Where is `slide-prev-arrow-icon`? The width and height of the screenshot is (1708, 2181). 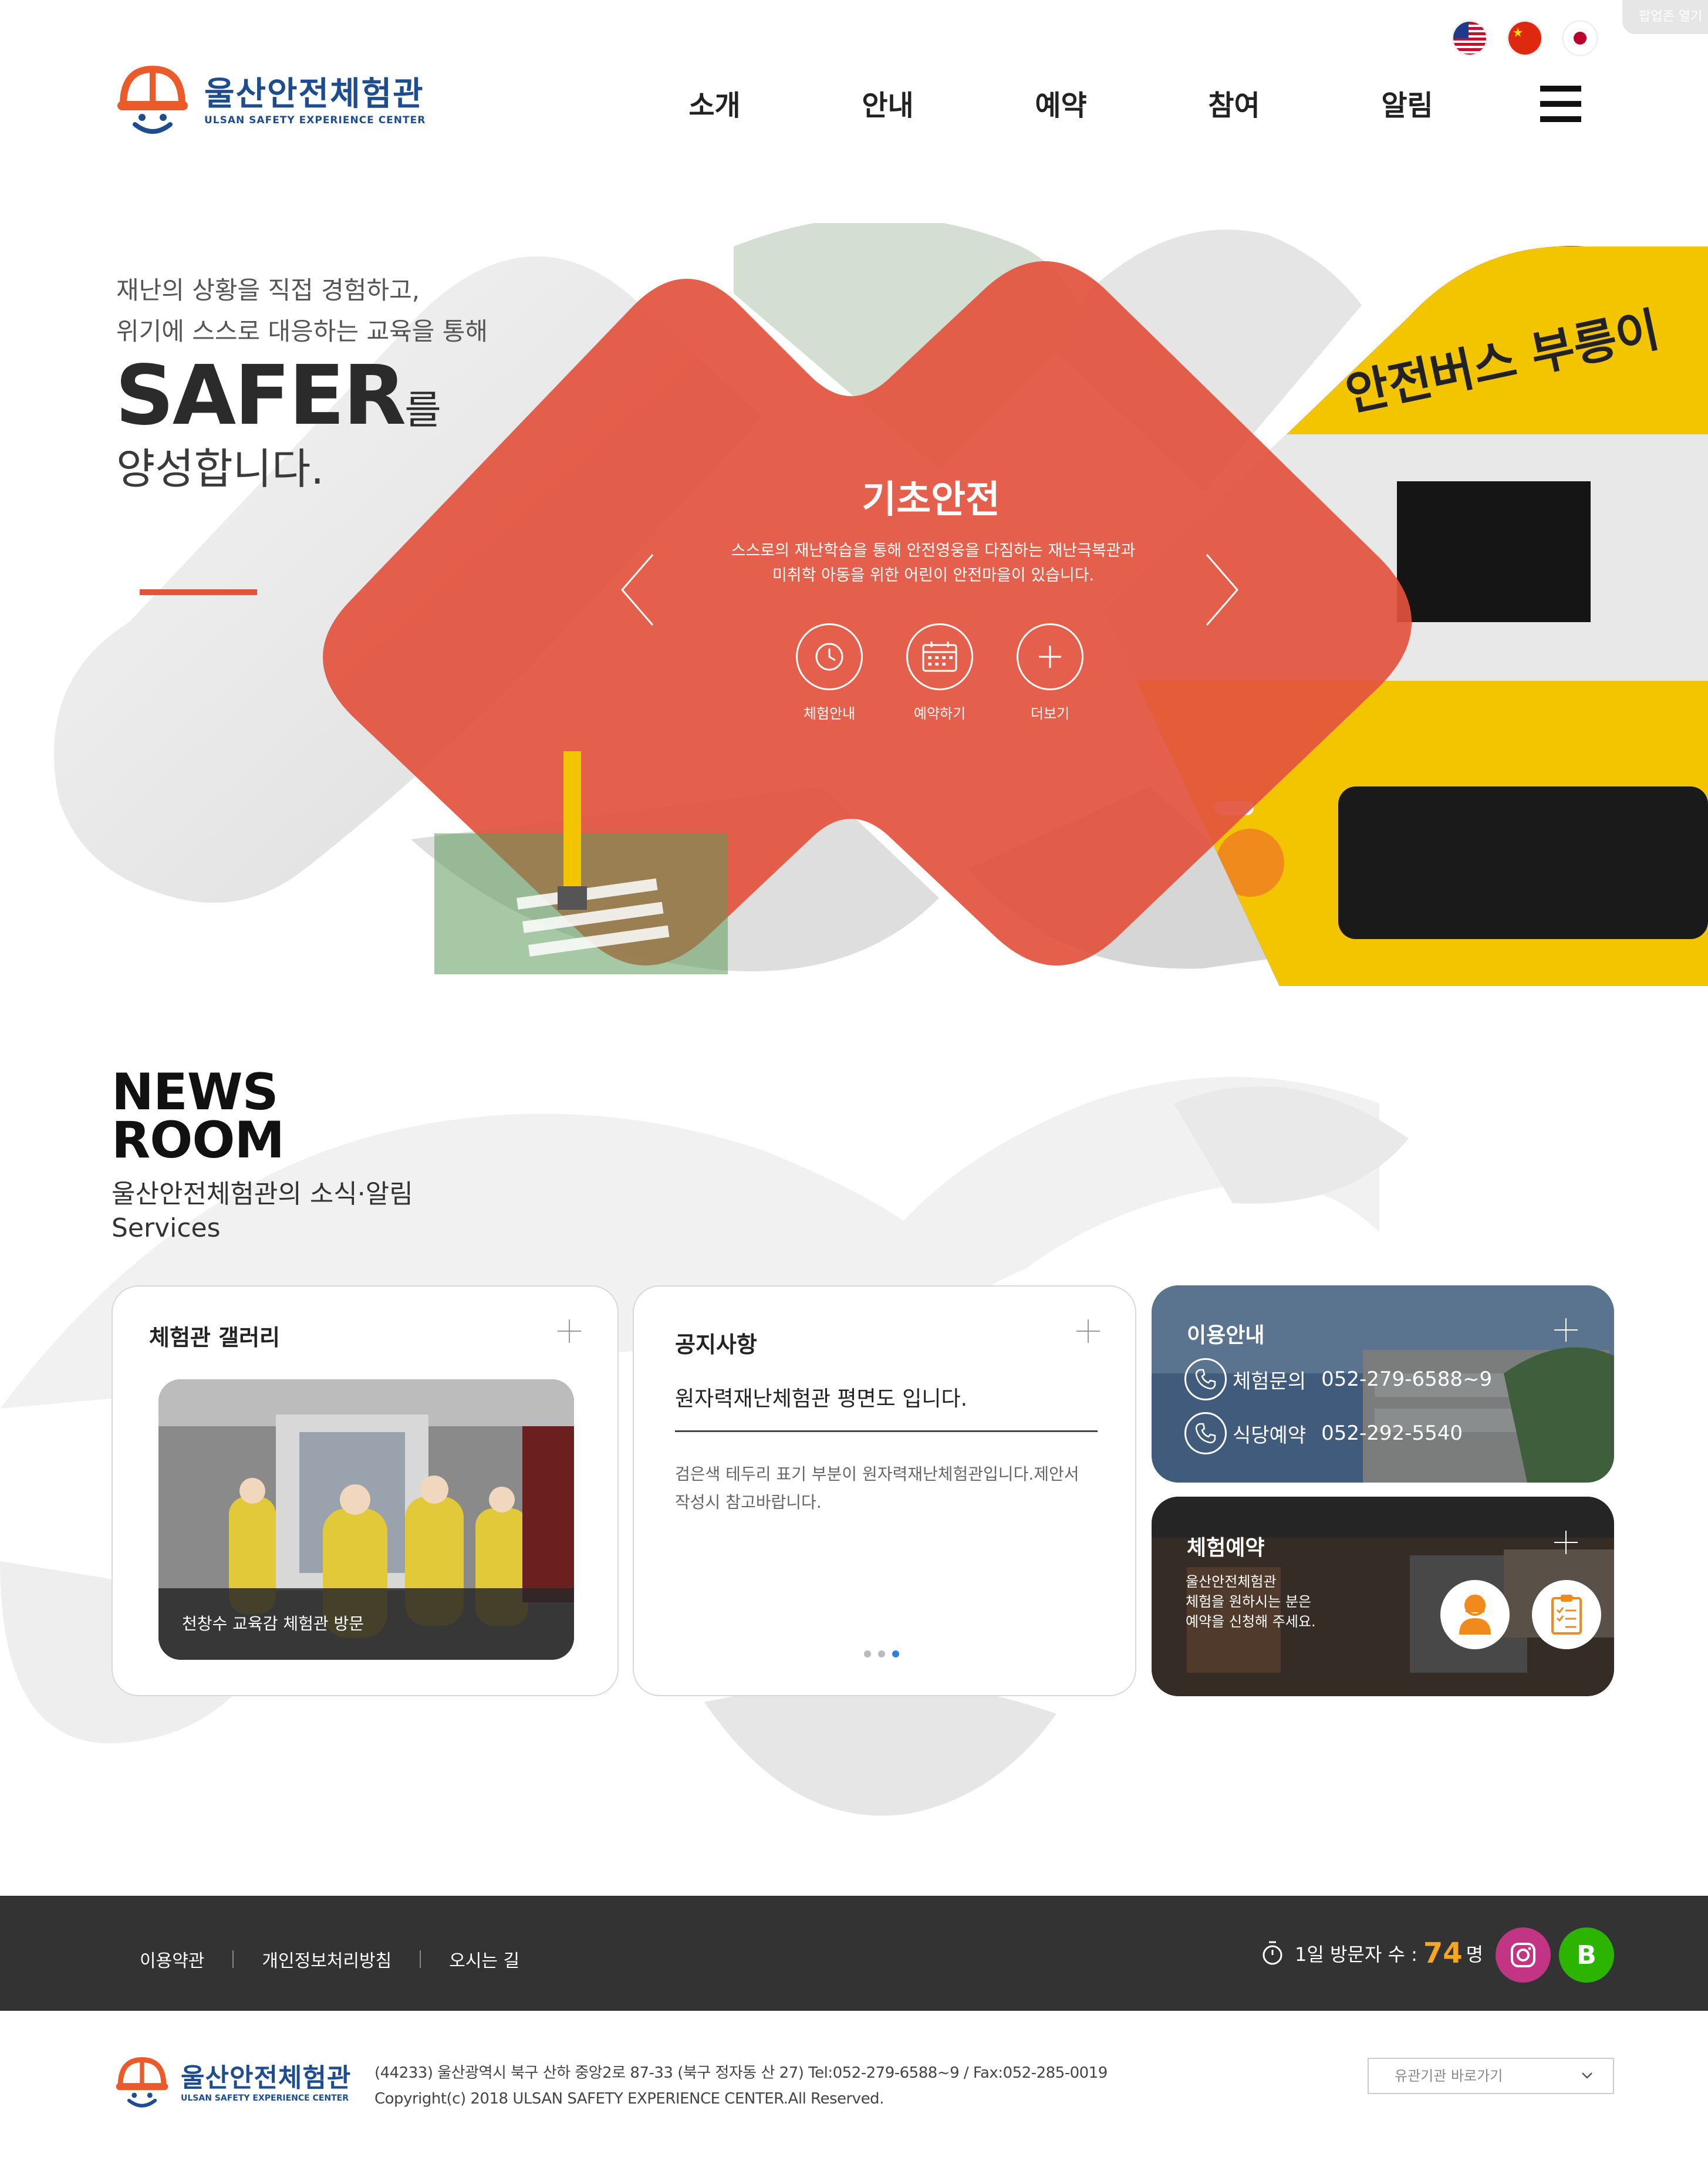
slide-prev-arrow-icon is located at coordinates (638, 590).